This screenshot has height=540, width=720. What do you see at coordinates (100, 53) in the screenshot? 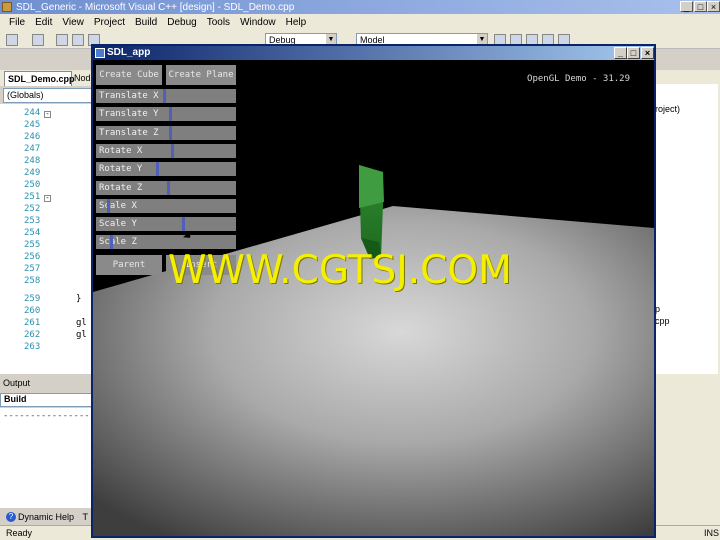
I see `sdl-app-icon` at bounding box center [100, 53].